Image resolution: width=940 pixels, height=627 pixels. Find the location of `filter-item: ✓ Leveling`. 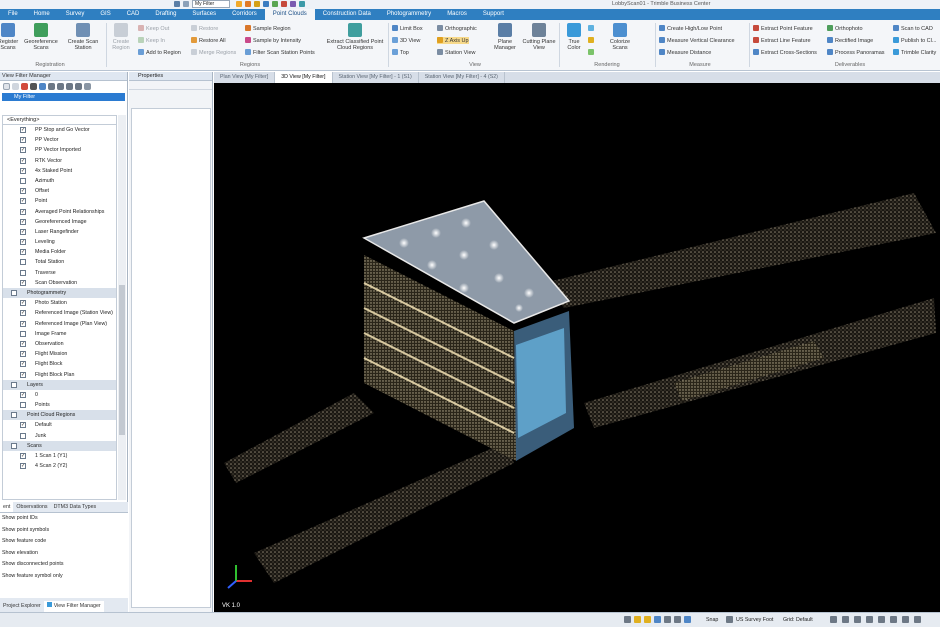

filter-item: ✓ Leveling is located at coordinates (59, 242).